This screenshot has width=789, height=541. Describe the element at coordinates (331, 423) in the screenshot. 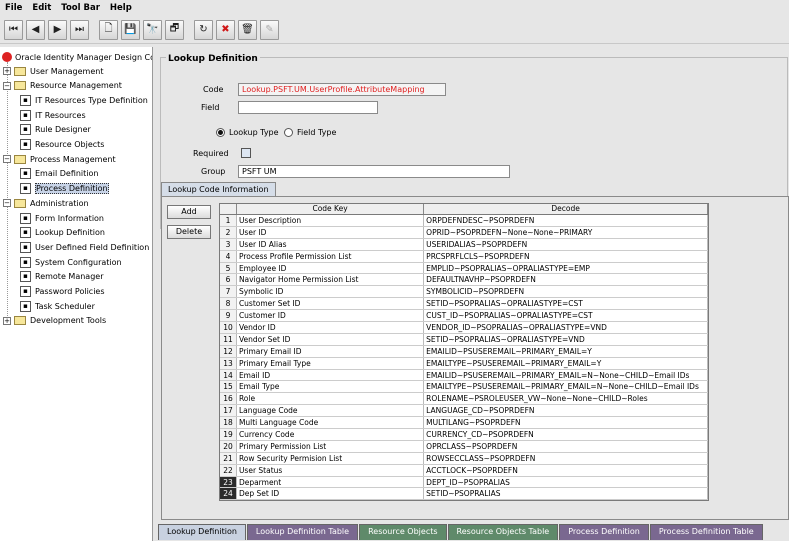

I see `code-key-cell: Multi Language Code` at that location.